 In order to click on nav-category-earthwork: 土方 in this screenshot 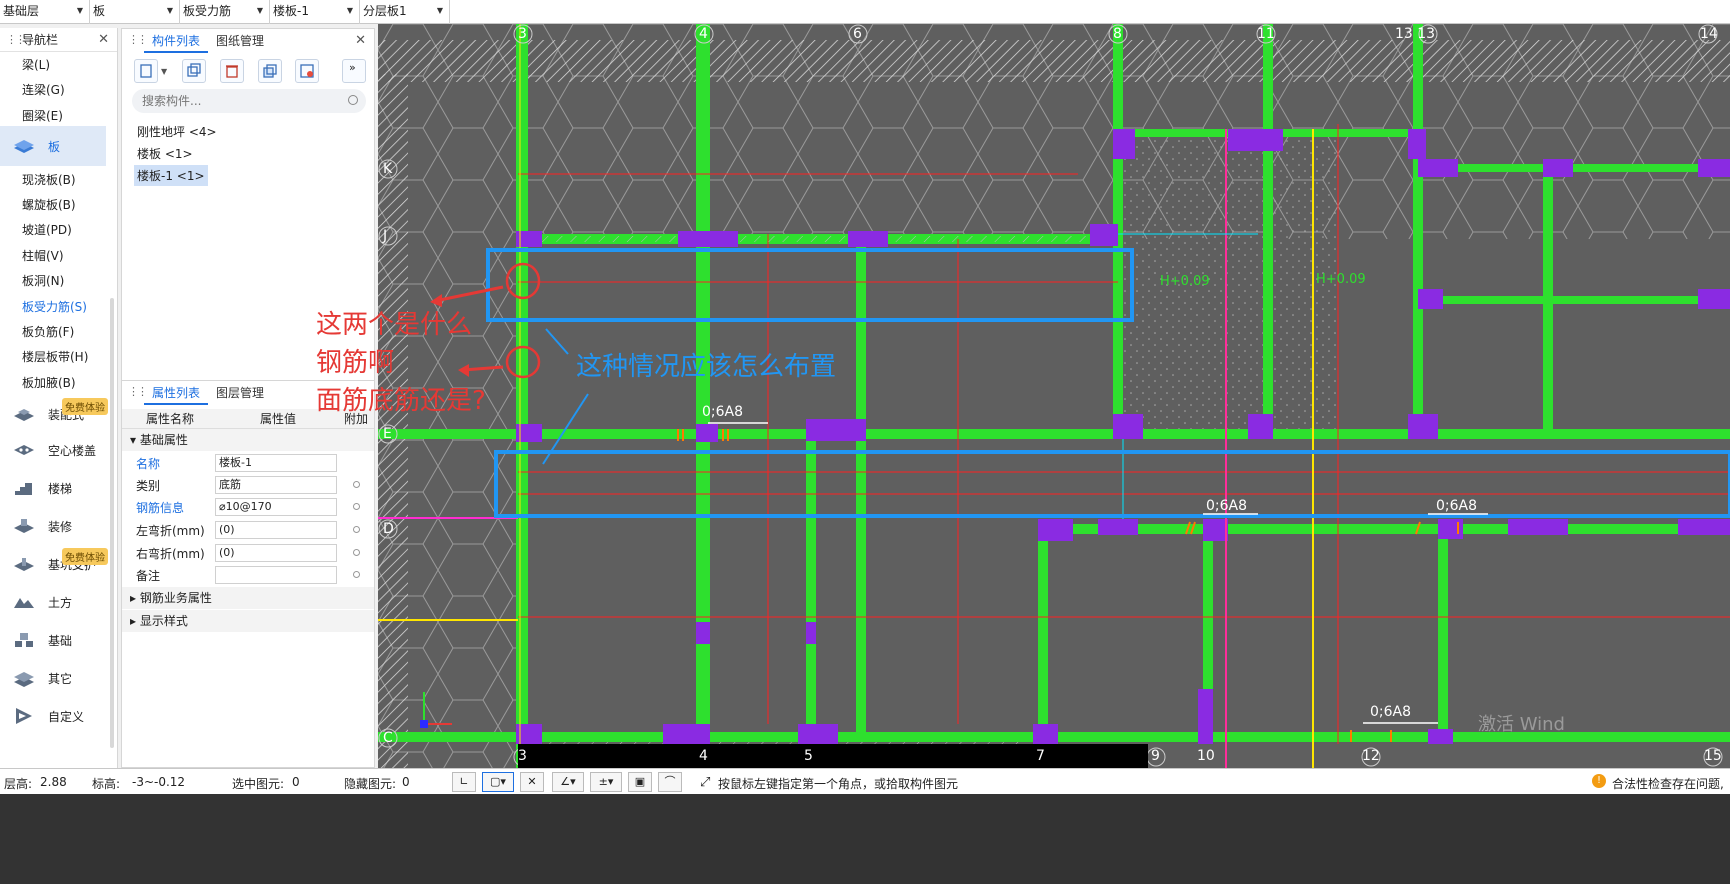, I will do `click(59, 602)`.